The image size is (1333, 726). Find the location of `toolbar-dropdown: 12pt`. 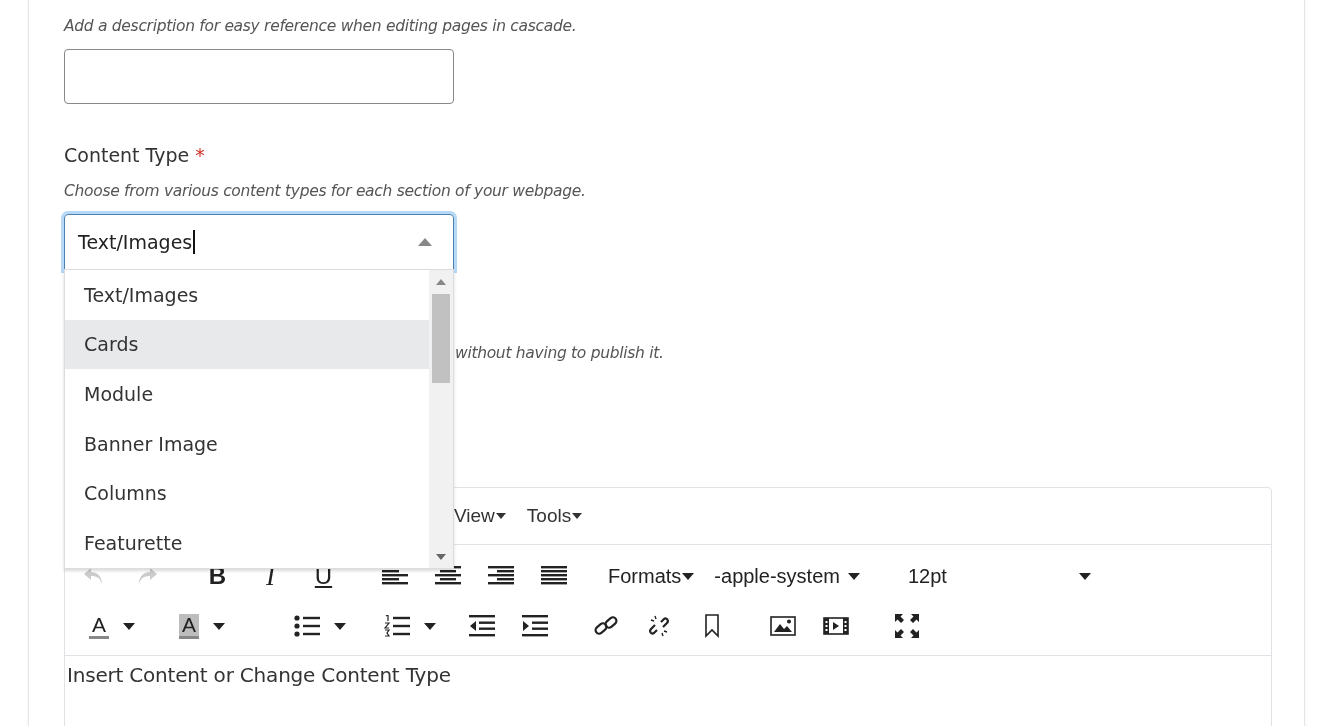

toolbar-dropdown: 12pt is located at coordinates (999, 576).